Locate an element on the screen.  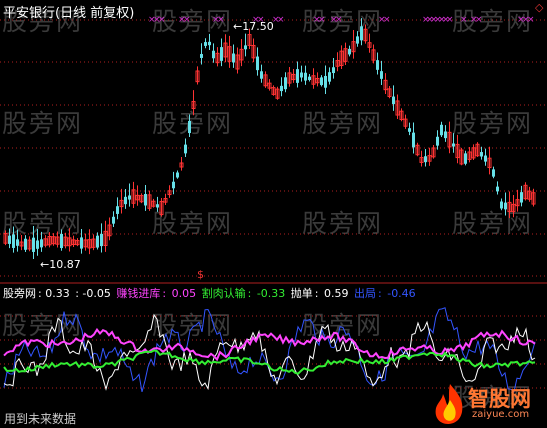
high-price-value: 17.50 is located at coordinates (258, 26).